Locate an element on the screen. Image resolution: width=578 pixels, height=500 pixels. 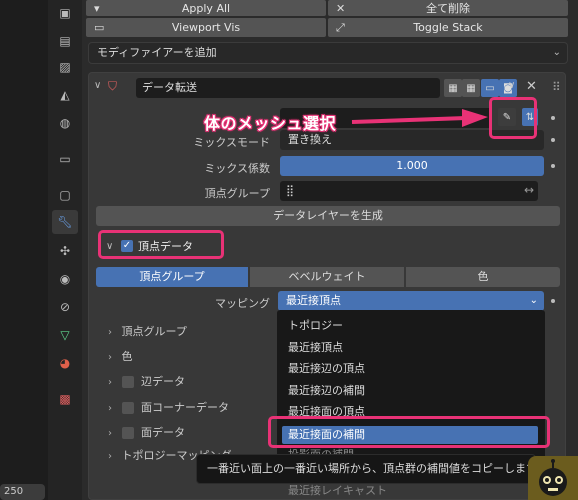
tab-bevel-weight: ベベルウェイト is located at coordinates (327, 277).